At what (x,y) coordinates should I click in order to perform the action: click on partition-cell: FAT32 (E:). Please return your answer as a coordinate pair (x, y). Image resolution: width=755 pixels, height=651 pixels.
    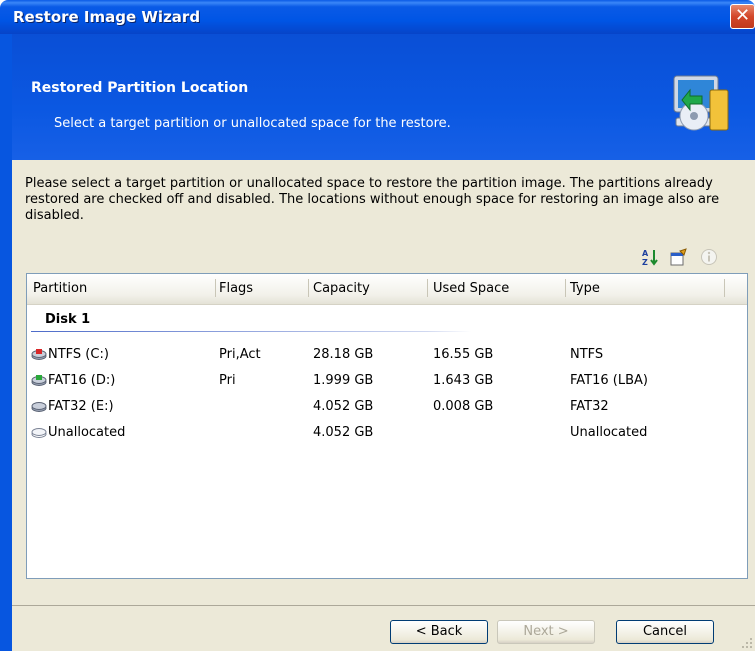
    Looking at the image, I should click on (72, 407).